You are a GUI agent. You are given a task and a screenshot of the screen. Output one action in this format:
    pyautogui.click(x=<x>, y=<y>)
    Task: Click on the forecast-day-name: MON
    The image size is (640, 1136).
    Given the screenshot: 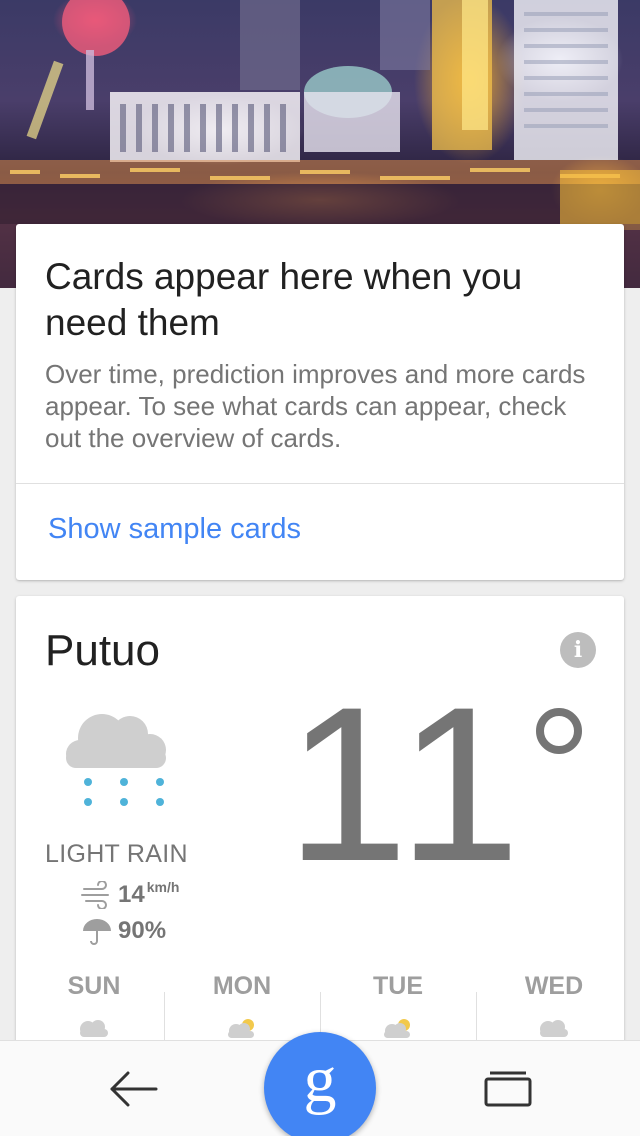 What is the action you would take?
    pyautogui.click(x=242, y=986)
    